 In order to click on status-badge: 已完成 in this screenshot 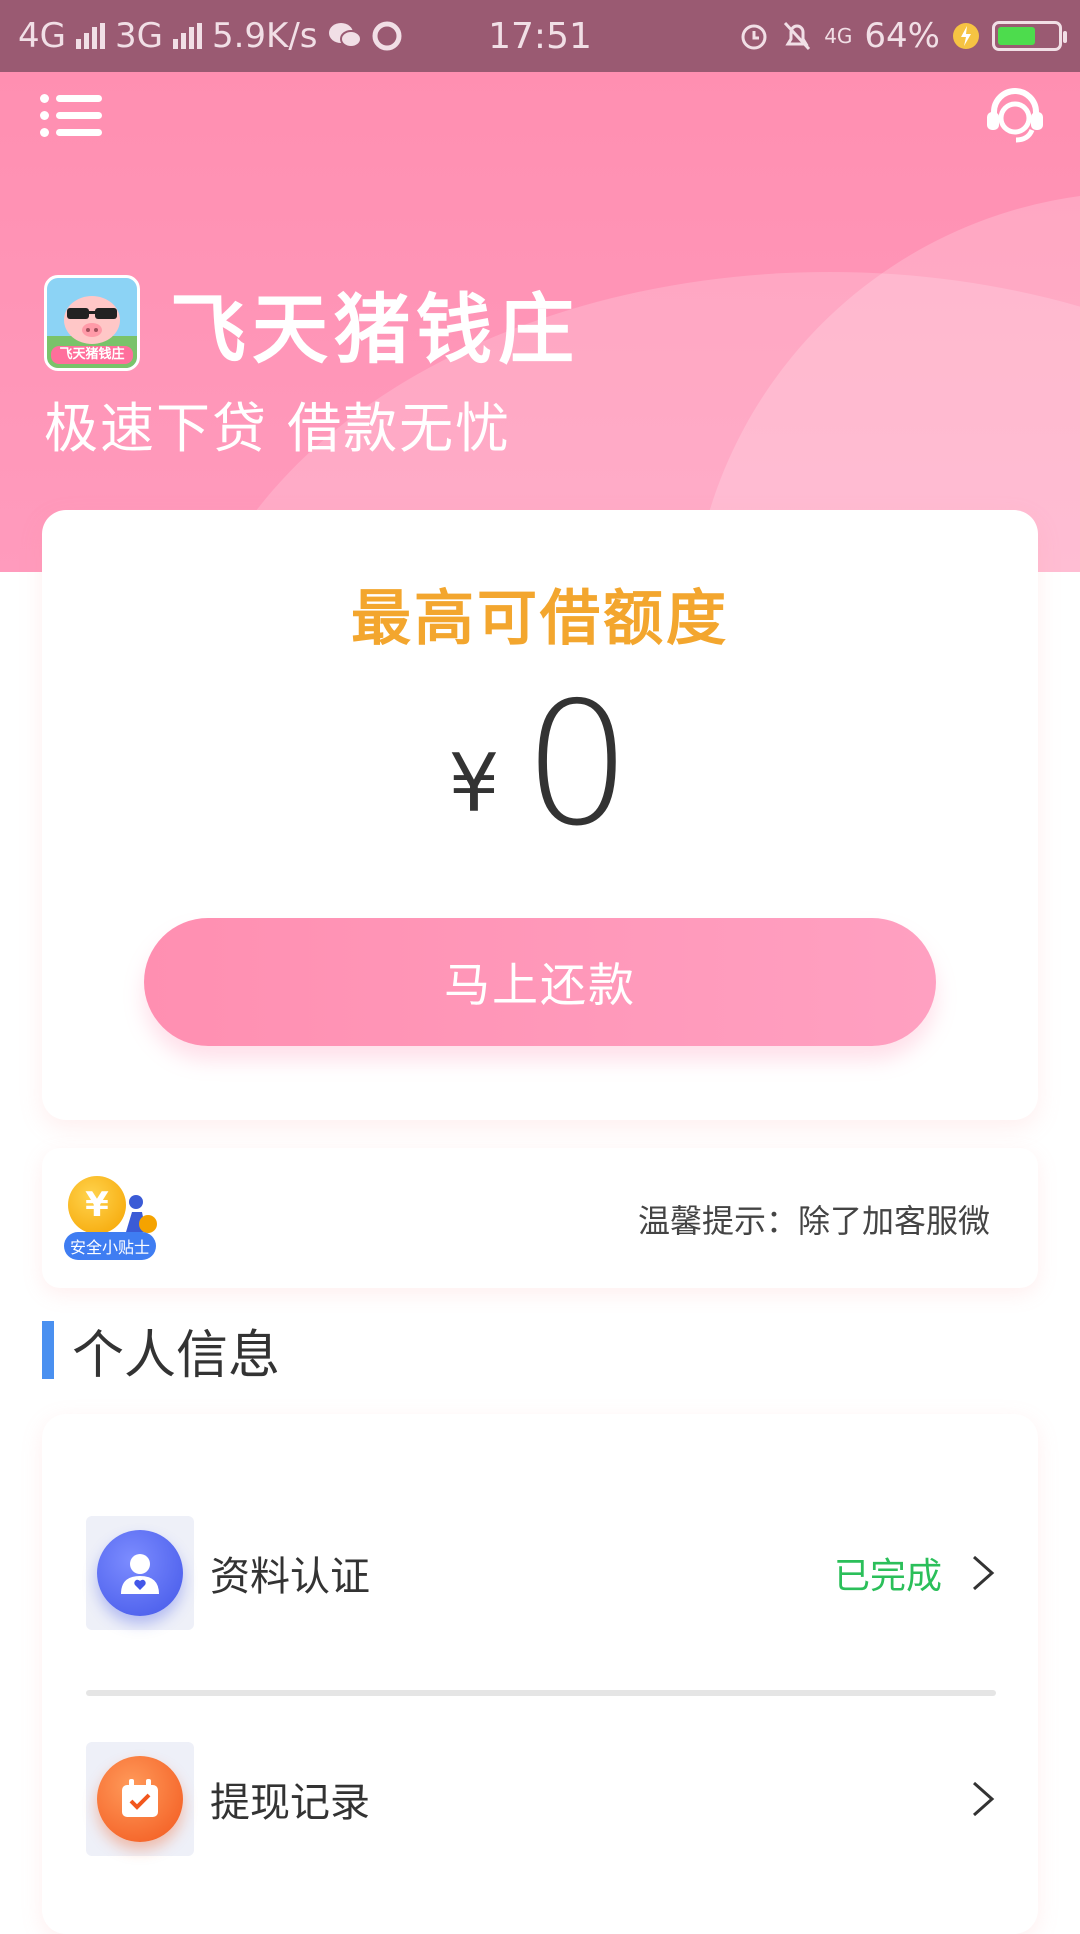, I will do `click(887, 1576)`.